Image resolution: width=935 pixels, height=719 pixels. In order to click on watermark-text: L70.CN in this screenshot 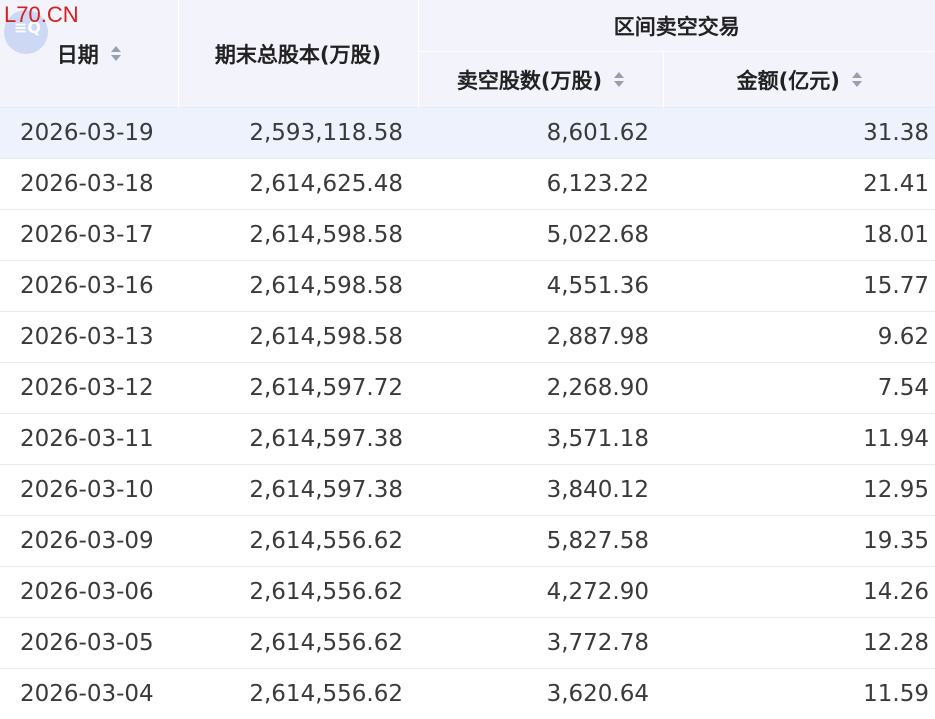, I will do `click(41, 15)`.